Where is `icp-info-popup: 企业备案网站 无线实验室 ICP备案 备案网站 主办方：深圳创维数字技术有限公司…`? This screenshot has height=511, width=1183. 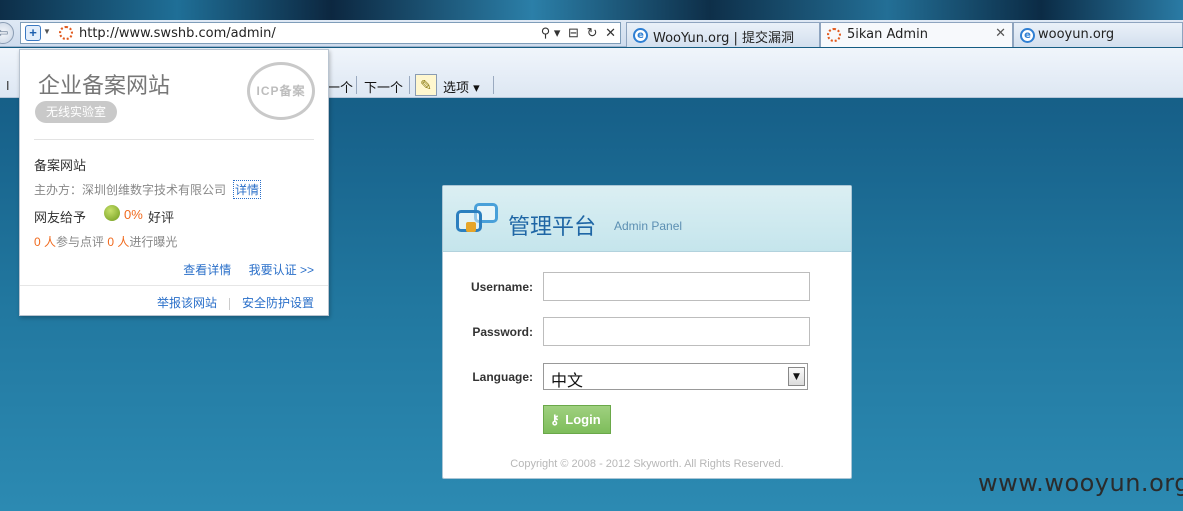 icp-info-popup: 企业备案网站 无线实验室 ICP备案 备案网站 主办方：深圳创维数字技术有限公司… is located at coordinates (174, 182).